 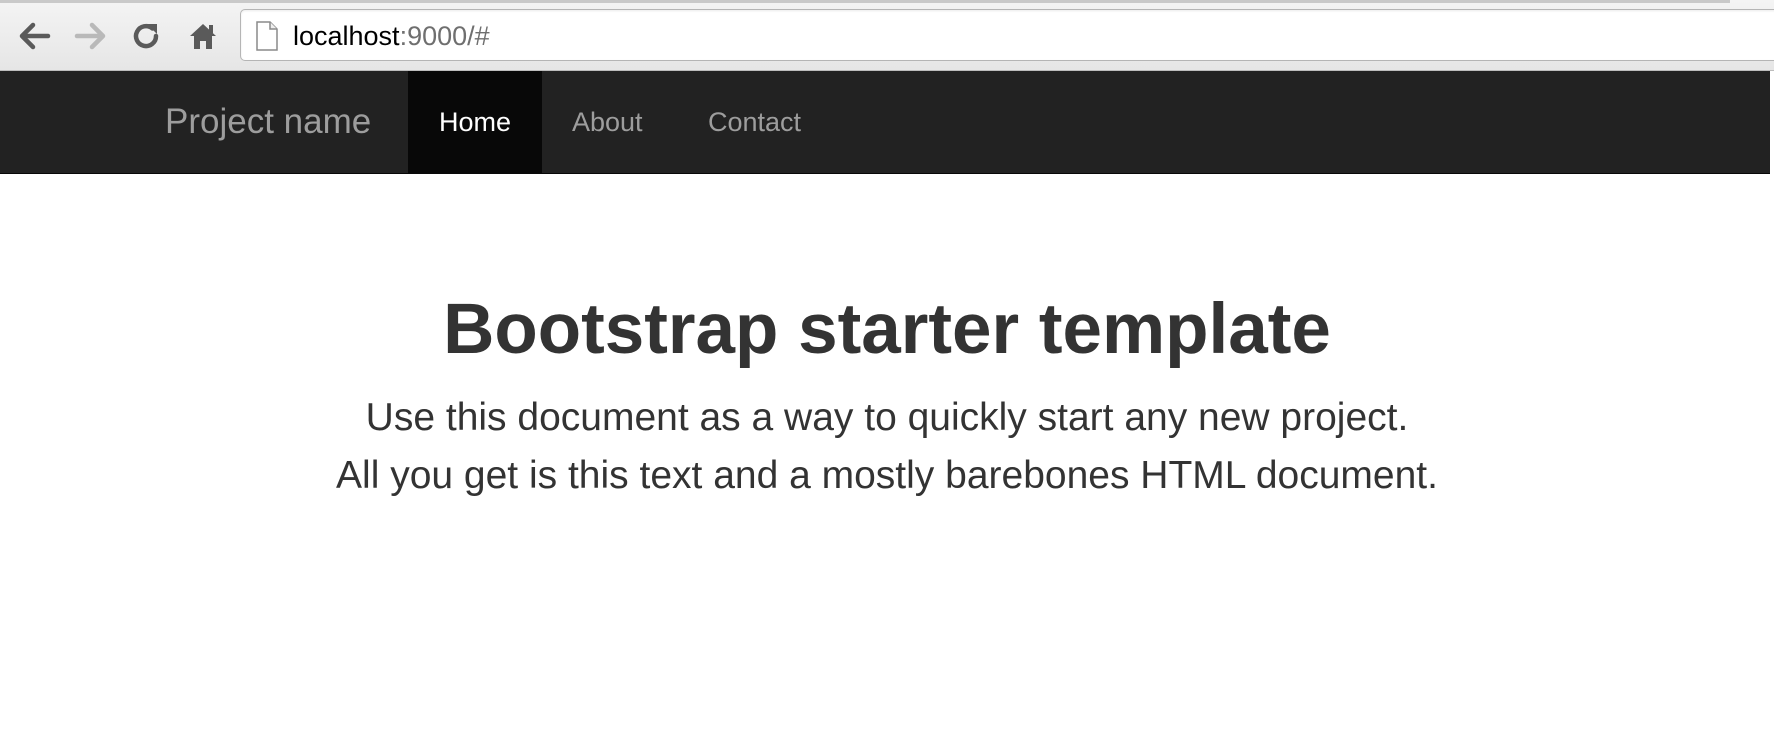 I want to click on forward-button, so click(x=90, y=36).